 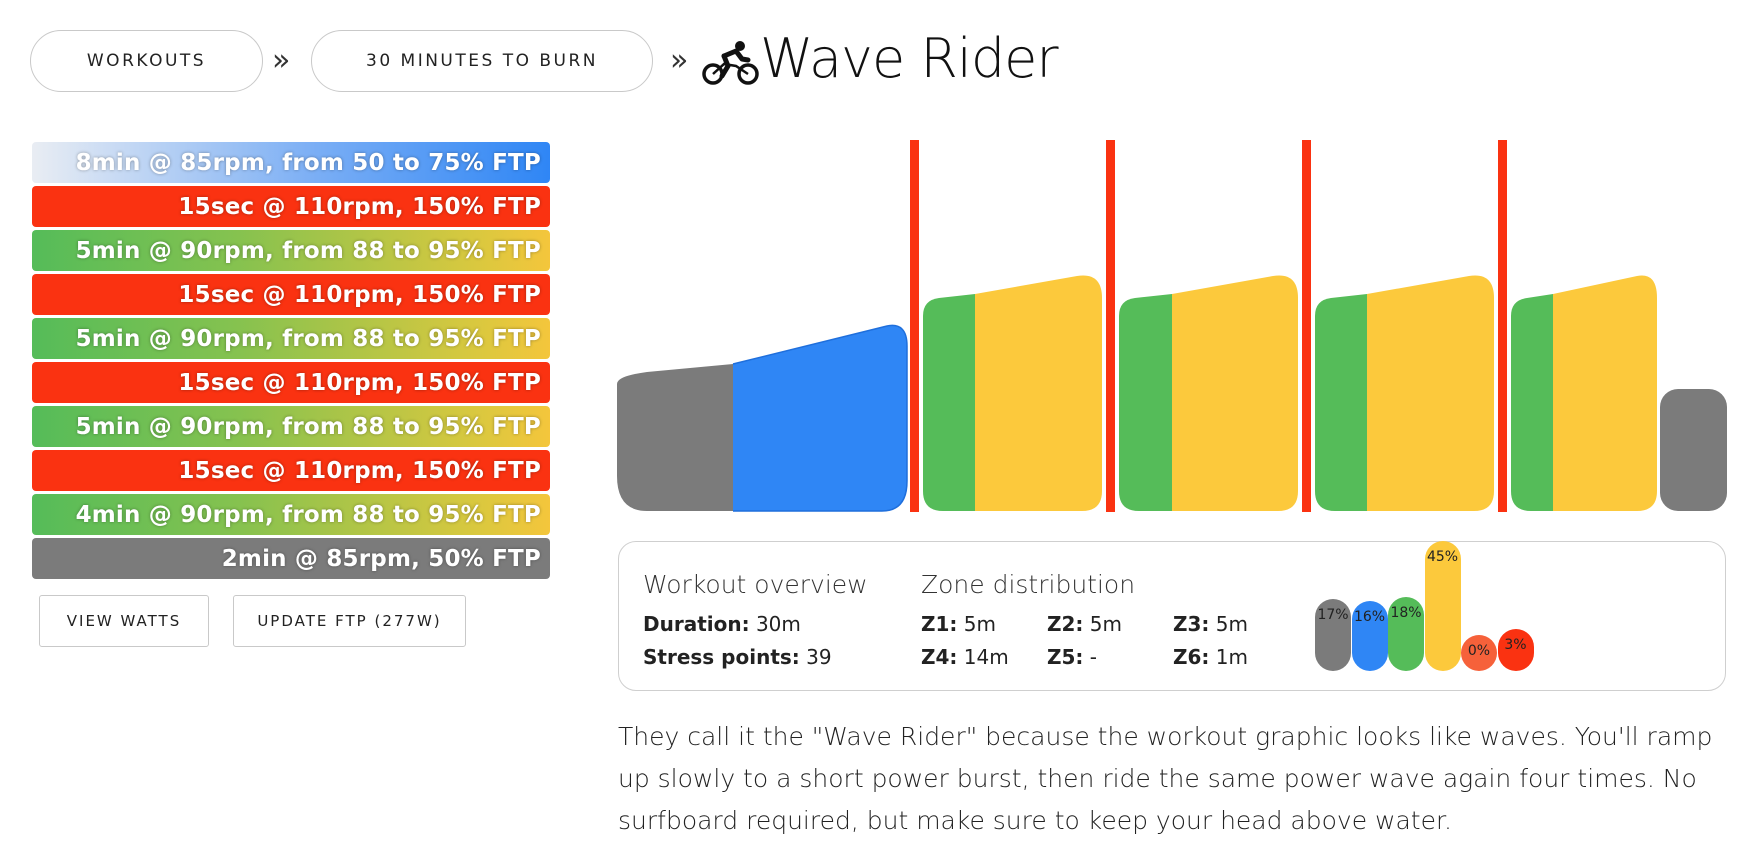 What do you see at coordinates (958, 624) in the screenshot?
I see `zone-item: Z1: 5m` at bounding box center [958, 624].